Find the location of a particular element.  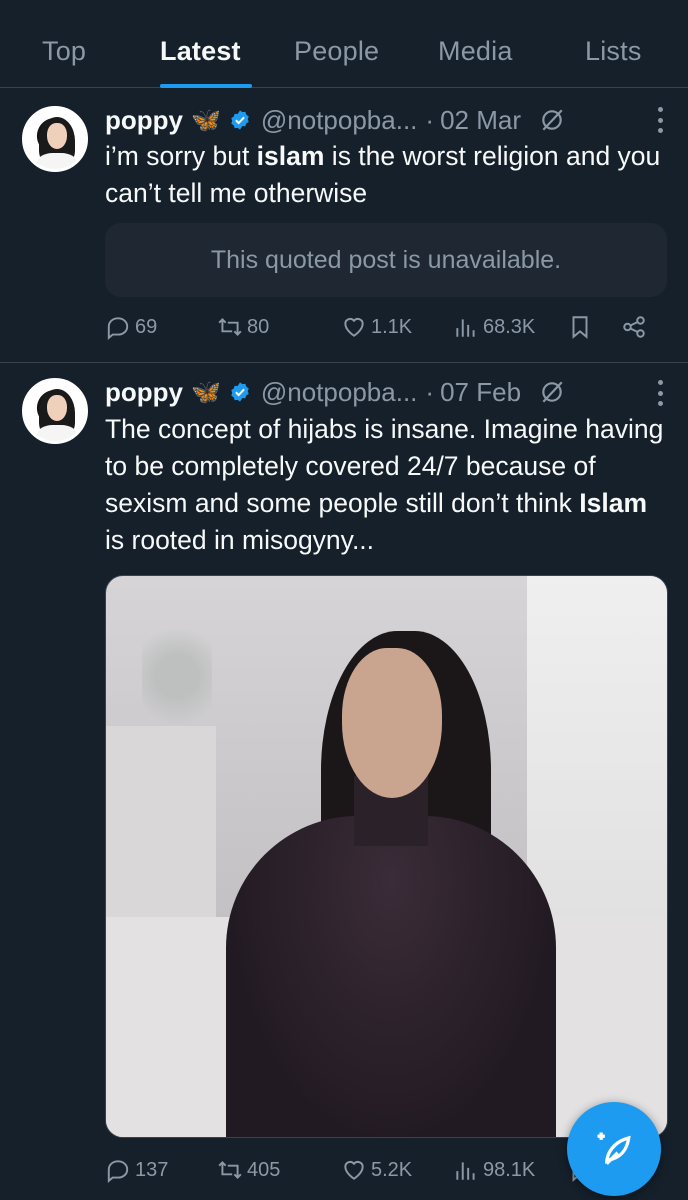

bookmark-icon is located at coordinates (580, 327).